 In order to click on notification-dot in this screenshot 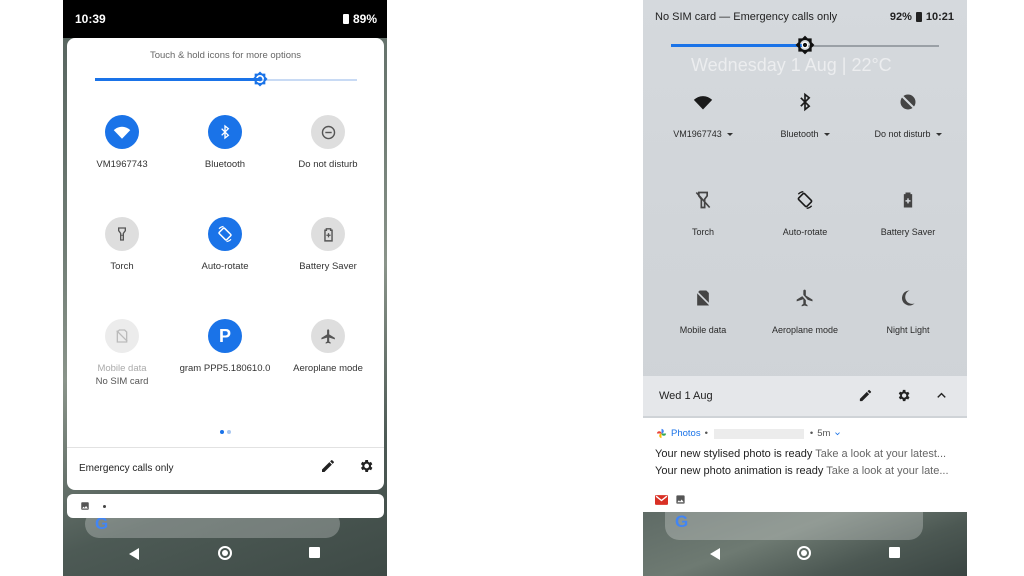, I will do `click(104, 506)`.